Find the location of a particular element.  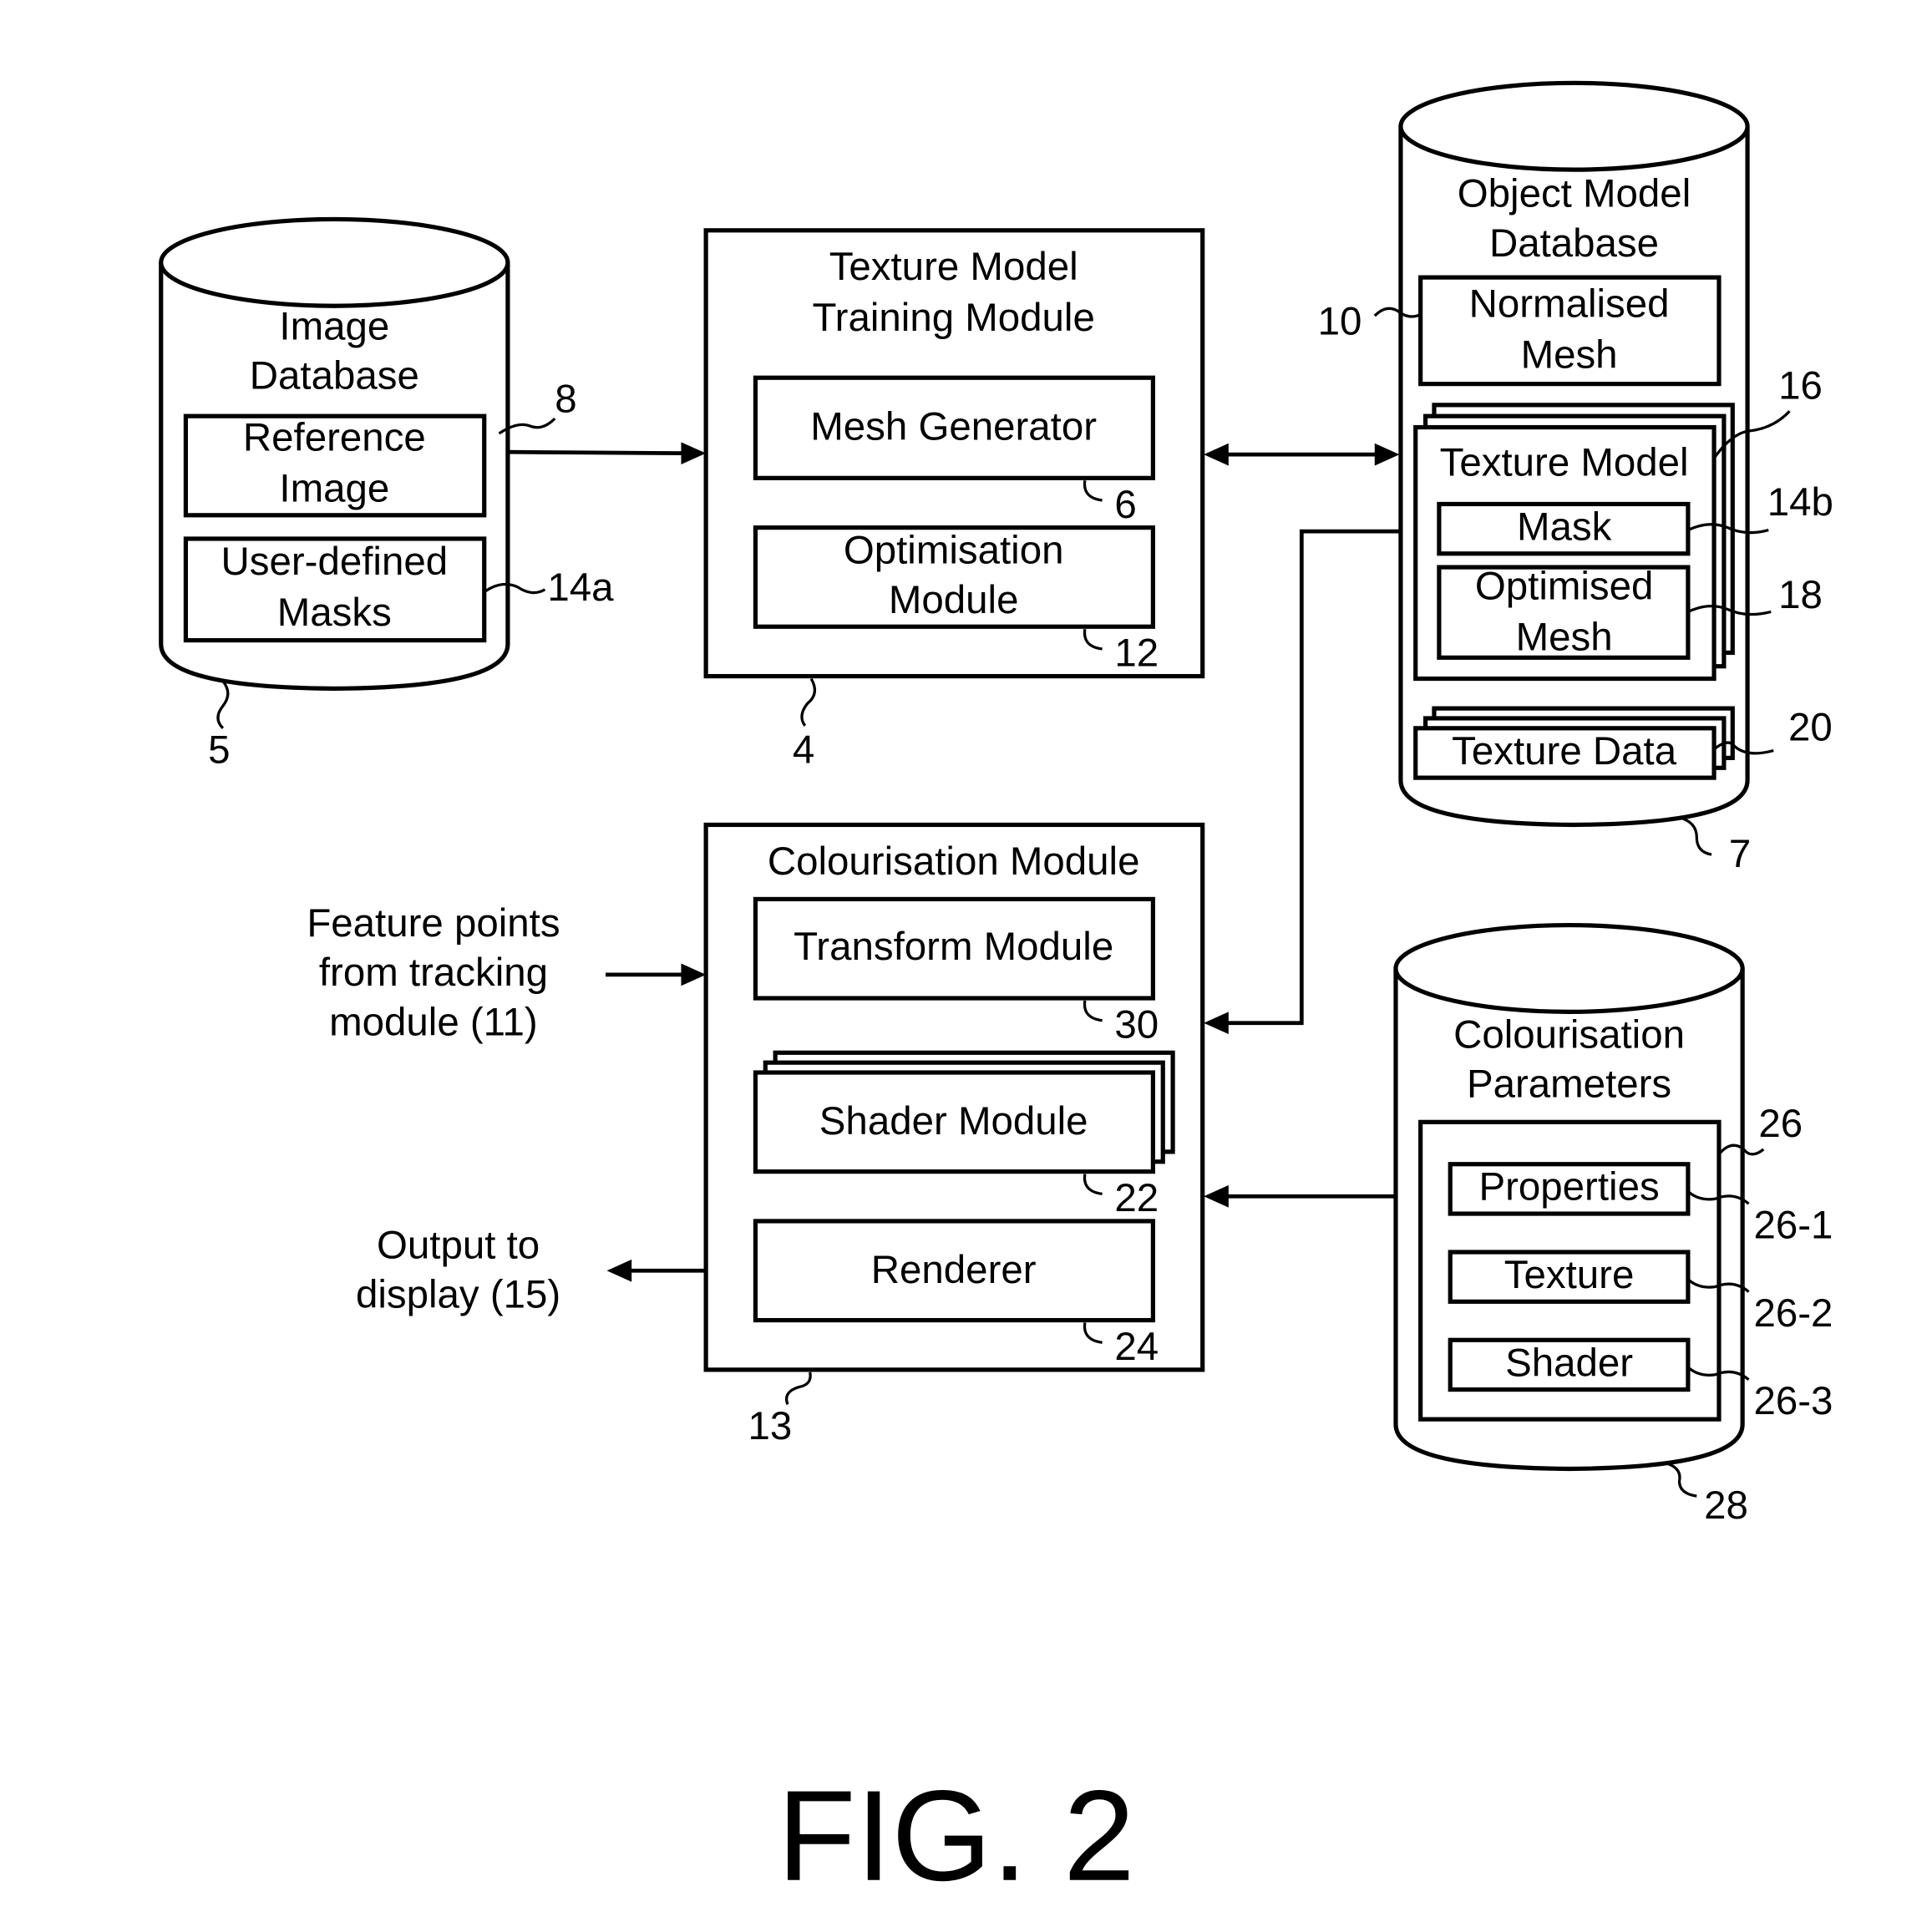

feature-points-label-1: Feature points is located at coordinates (433, 924).